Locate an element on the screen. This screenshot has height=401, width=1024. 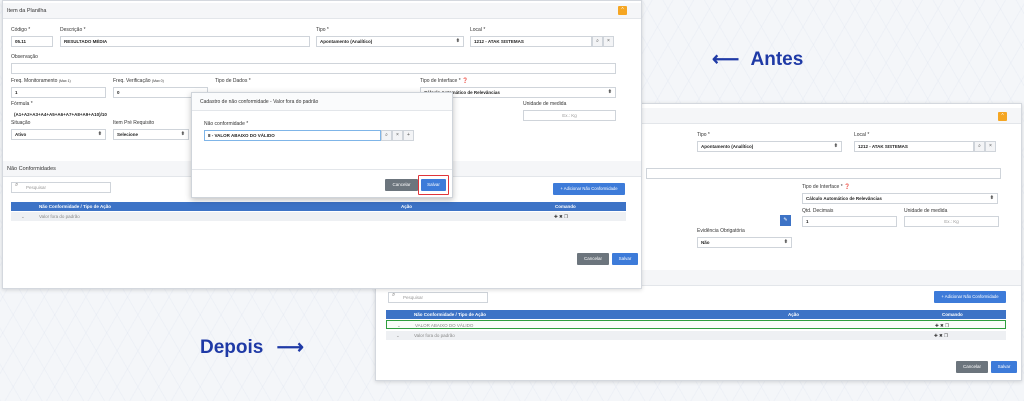
freq-monitoramento-label: Freq. Monitoramento (Max 1) is located at coordinates (41, 81).